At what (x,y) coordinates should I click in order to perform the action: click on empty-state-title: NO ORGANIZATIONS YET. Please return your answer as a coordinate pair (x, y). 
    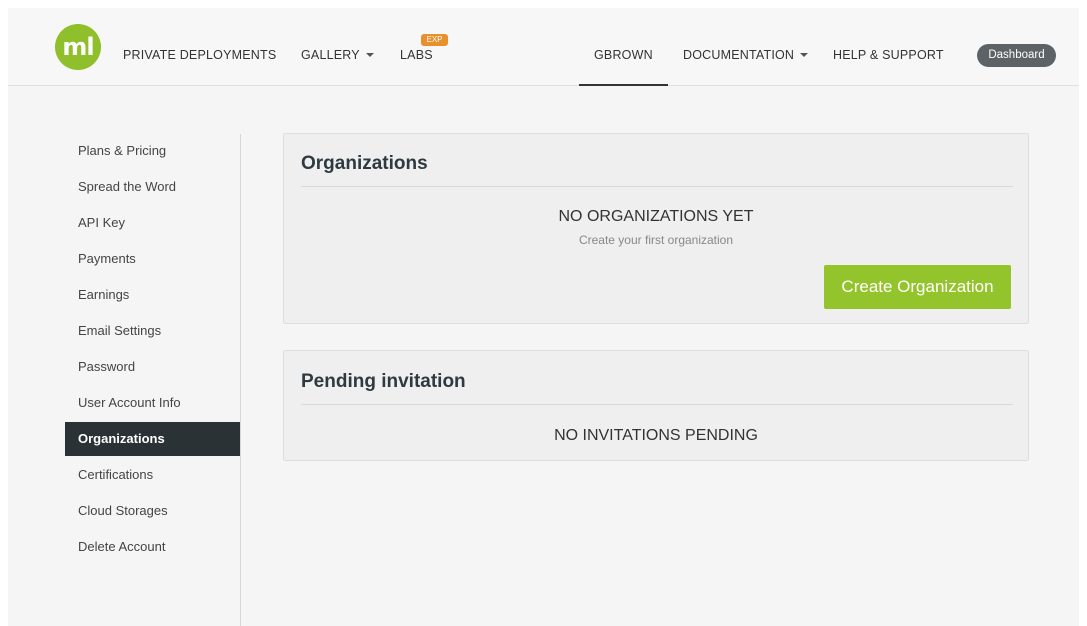
    Looking at the image, I should click on (656, 216).